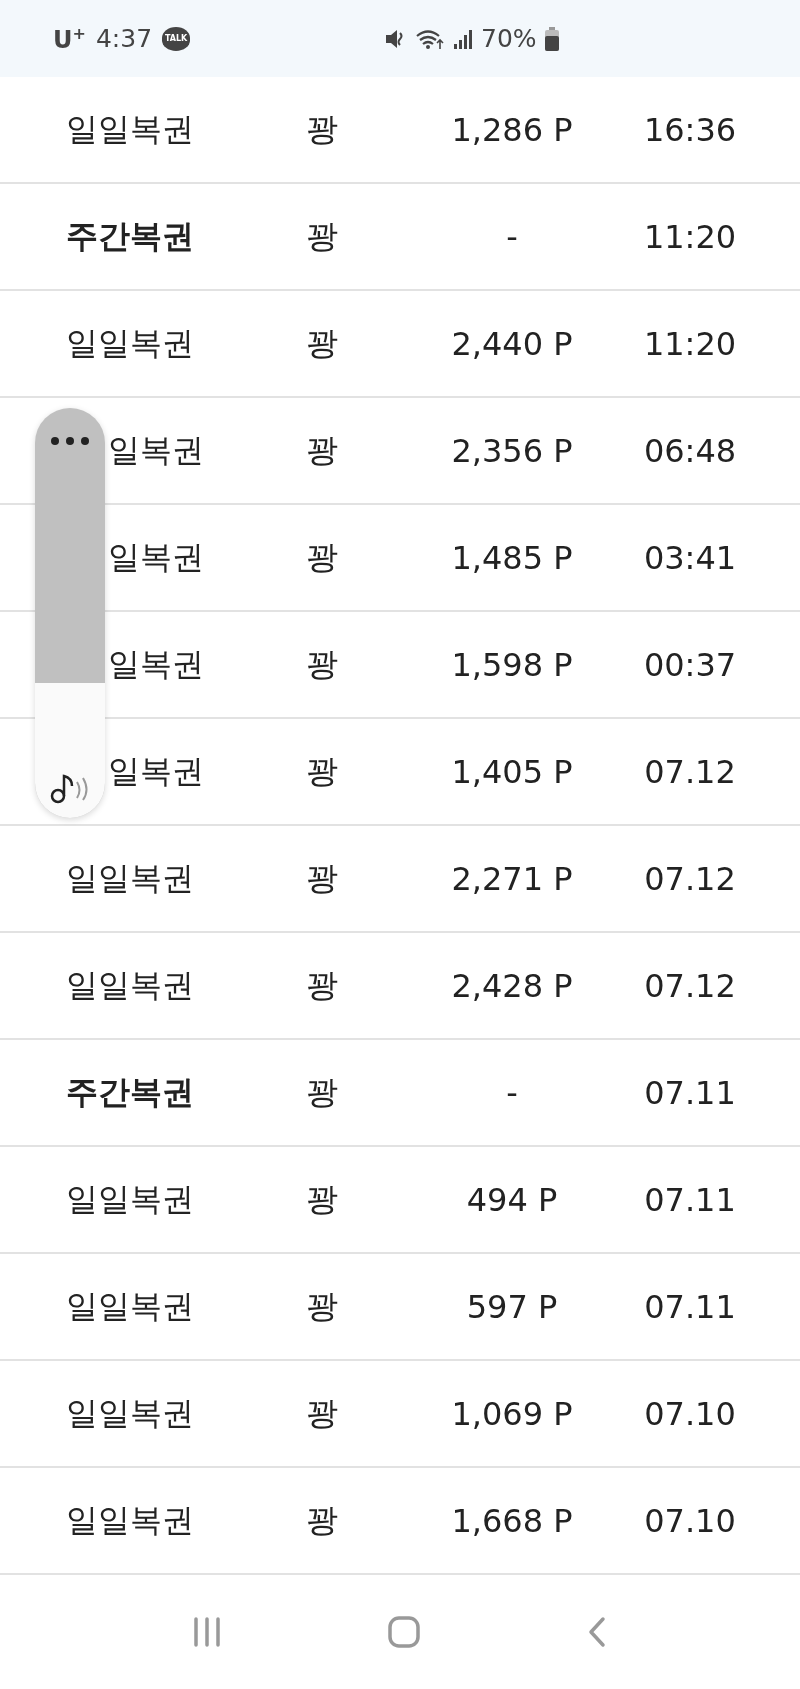 Image resolution: width=800 pixels, height=1689 pixels. What do you see at coordinates (430, 38) in the screenshot?
I see `wifi-icon` at bounding box center [430, 38].